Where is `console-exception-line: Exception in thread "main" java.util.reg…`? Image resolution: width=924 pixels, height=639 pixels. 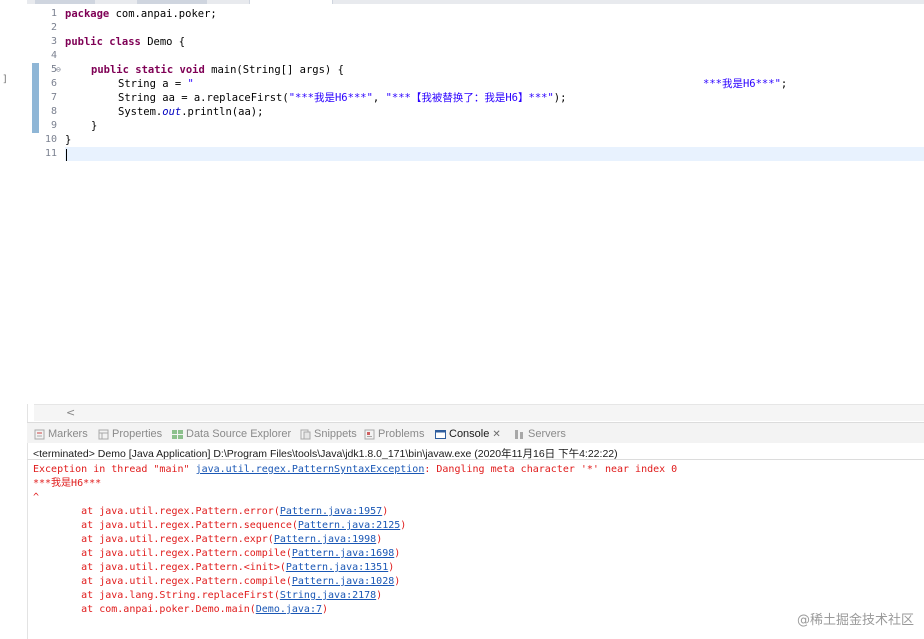
console-exception-line: Exception in thread "main" java.util.reg… is located at coordinates (355, 470).